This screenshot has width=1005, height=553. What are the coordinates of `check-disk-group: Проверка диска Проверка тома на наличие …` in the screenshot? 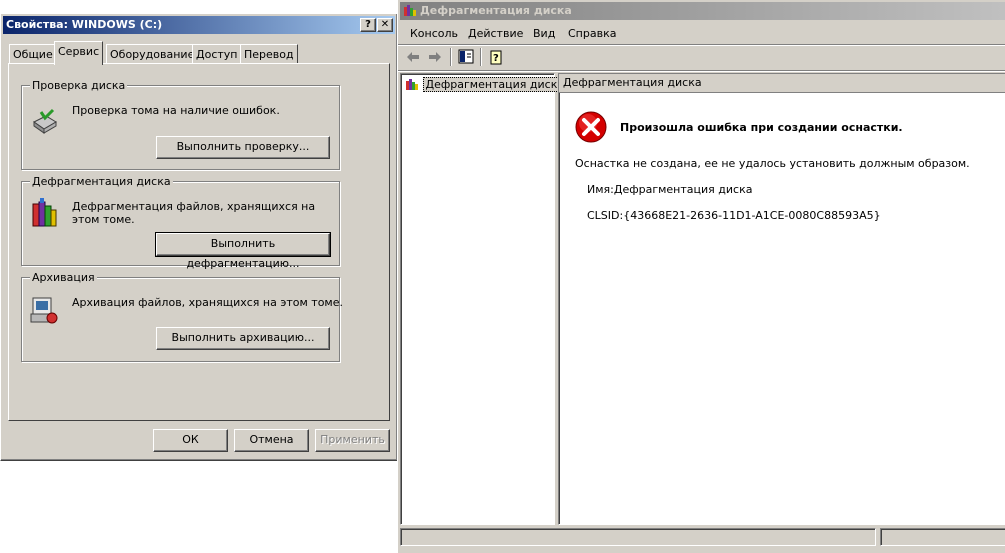 It's located at (180, 124).